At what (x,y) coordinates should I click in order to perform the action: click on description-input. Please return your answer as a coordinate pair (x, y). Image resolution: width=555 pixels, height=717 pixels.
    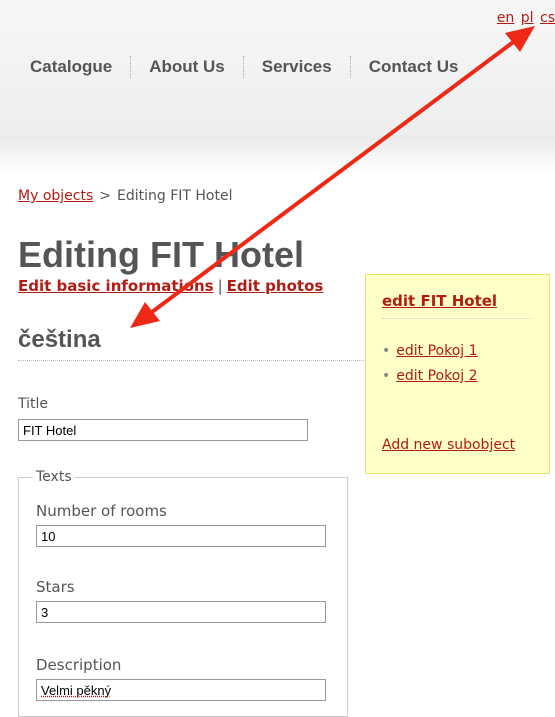
    Looking at the image, I should click on (181, 690).